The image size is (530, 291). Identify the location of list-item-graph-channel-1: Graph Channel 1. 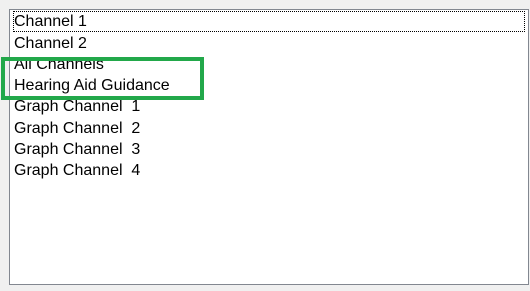
(76, 106).